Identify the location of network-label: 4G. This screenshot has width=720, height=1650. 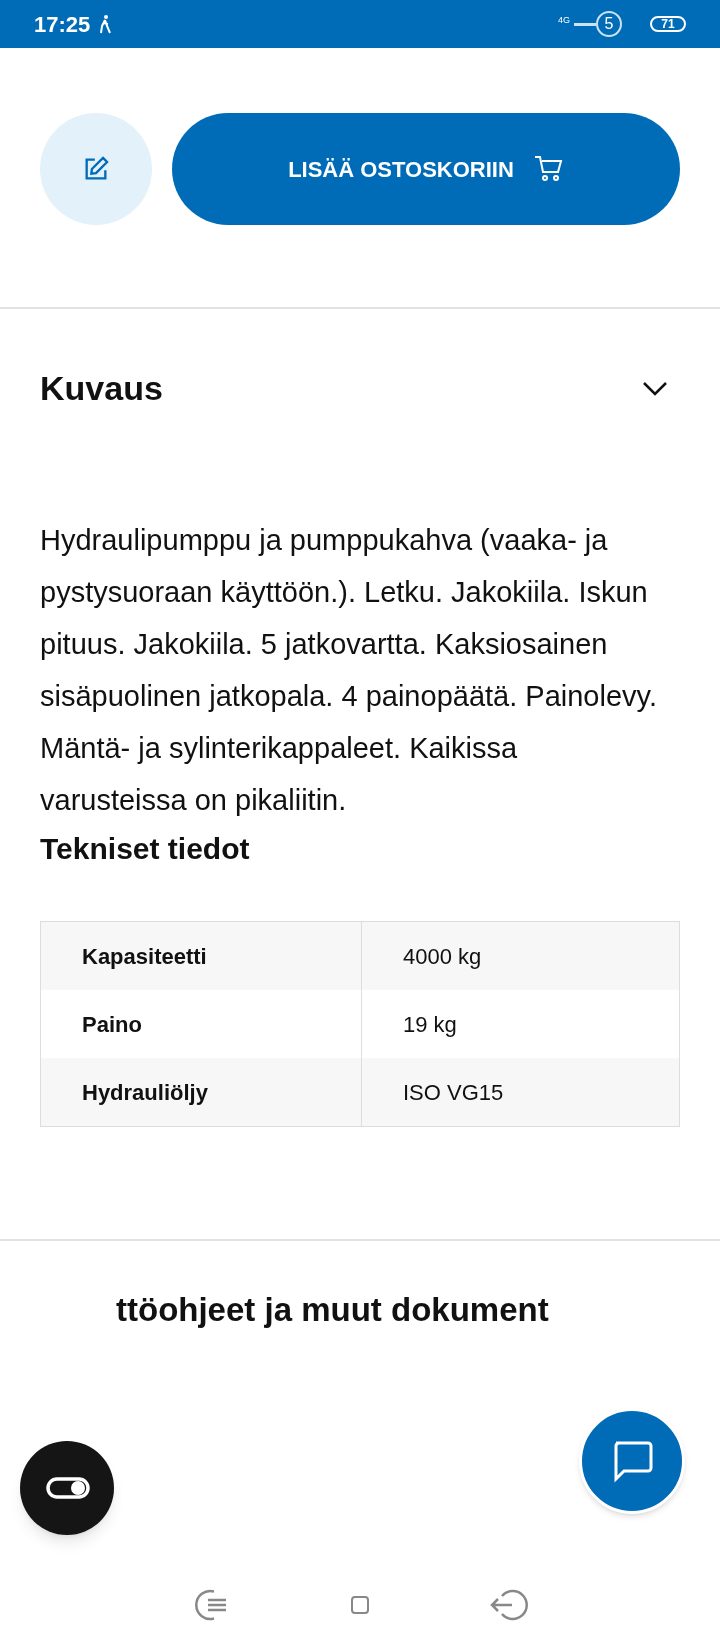
(564, 20).